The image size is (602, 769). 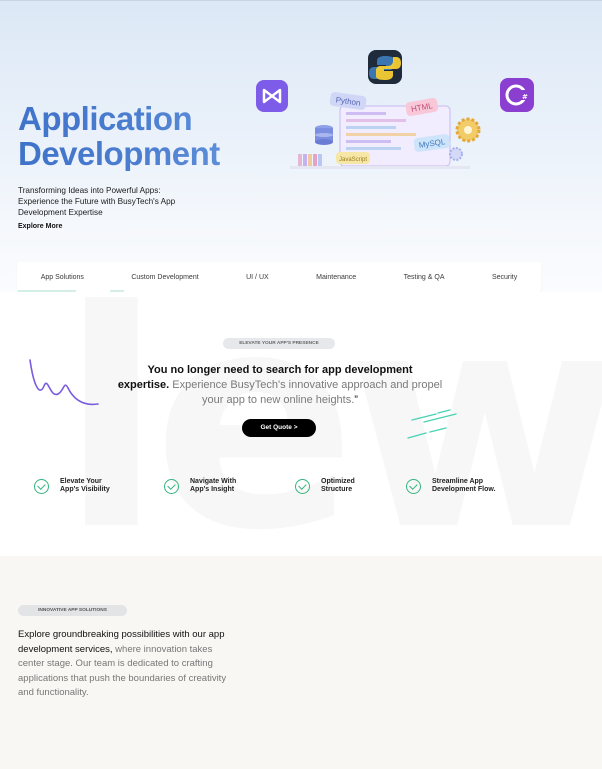 What do you see at coordinates (276, 427) in the screenshot?
I see `get-quote-label: Get Quote` at bounding box center [276, 427].